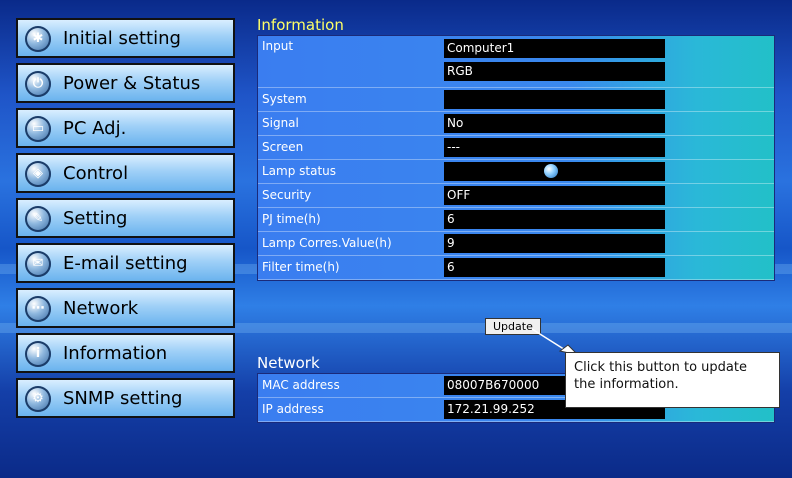  What do you see at coordinates (291, 219) in the screenshot?
I see `pj-time-label: PJ time(h)` at bounding box center [291, 219].